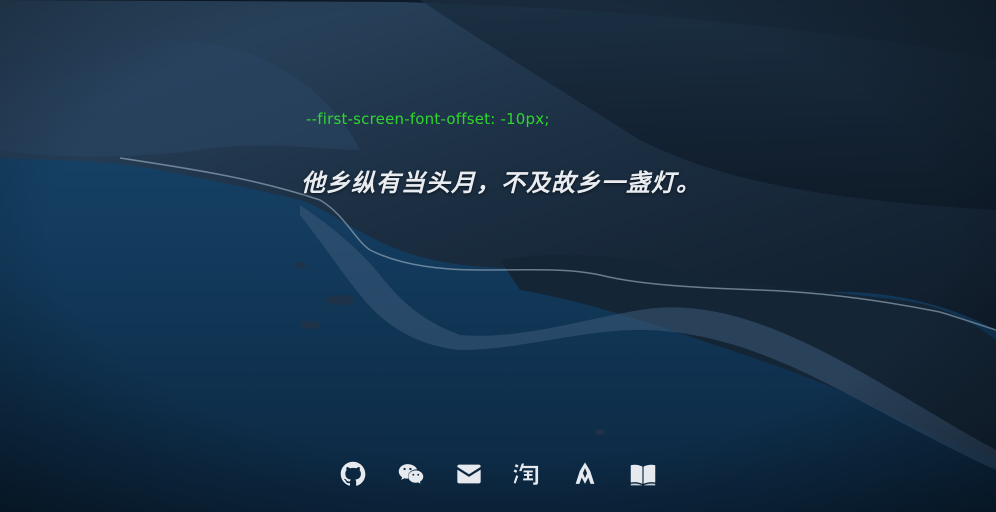 The height and width of the screenshot is (512, 996). I want to click on hero-headline: 他乡纵有当头月，不及故乡一盏灯。, so click(501, 183).